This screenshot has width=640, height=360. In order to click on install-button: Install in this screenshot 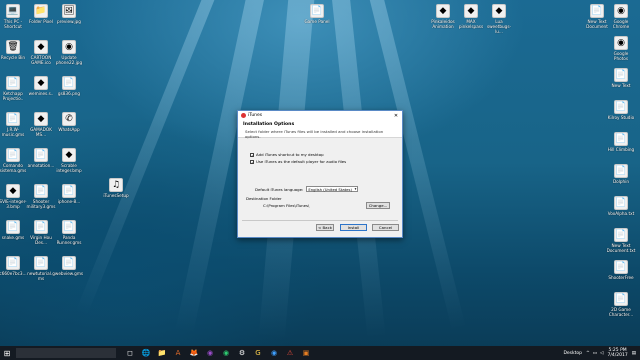, I will do `click(353, 227)`.